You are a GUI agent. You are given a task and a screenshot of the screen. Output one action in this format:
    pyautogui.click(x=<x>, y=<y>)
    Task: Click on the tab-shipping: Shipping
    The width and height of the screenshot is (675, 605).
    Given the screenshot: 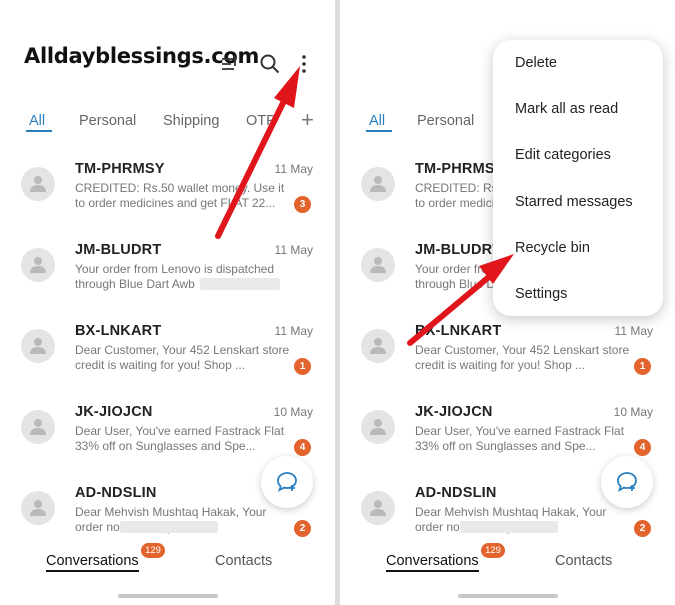 What is the action you would take?
    pyautogui.click(x=191, y=121)
    